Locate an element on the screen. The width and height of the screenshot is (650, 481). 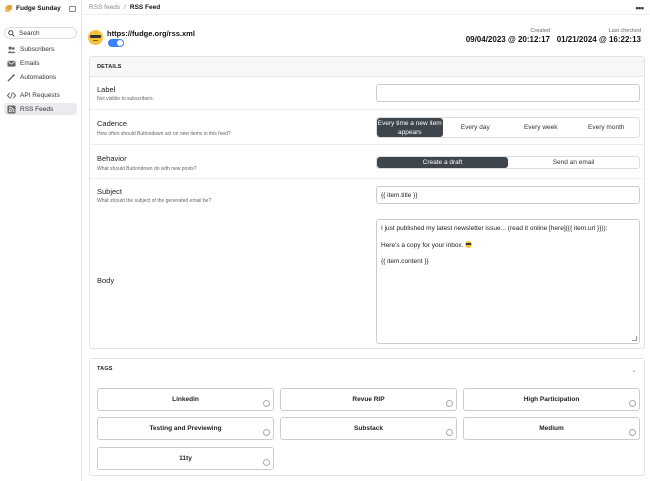
label-desc: Not visible to subscribers. is located at coordinates (125, 99).